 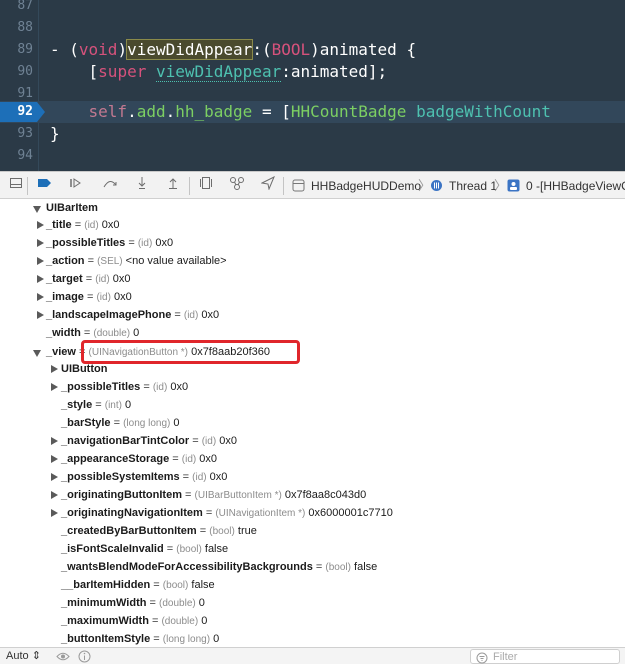 What do you see at coordinates (36, 656) in the screenshot?
I see `updown-chevron-icon: ⇕` at bounding box center [36, 656].